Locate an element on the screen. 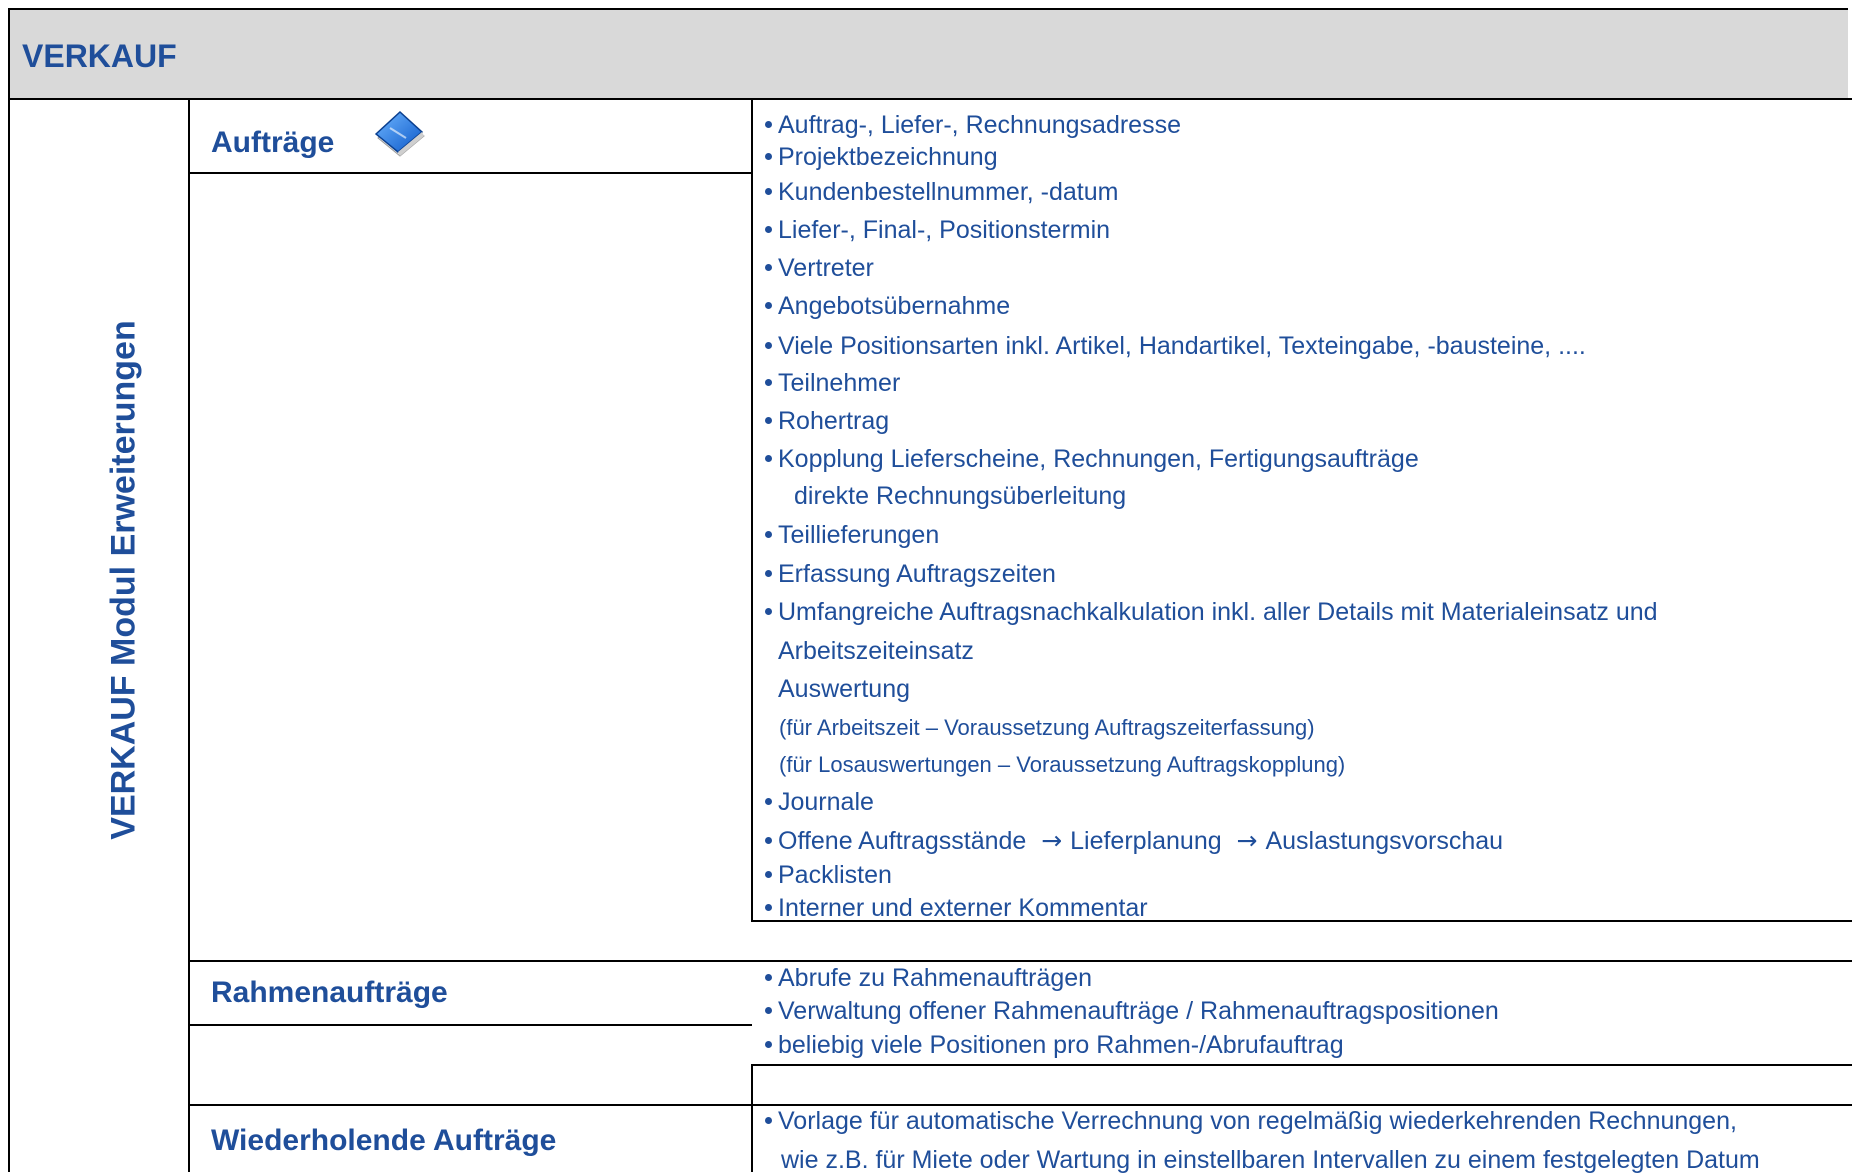 The image size is (1852, 1175). list-item: Abrufe zu Rahmenaufträgen is located at coordinates (928, 978).